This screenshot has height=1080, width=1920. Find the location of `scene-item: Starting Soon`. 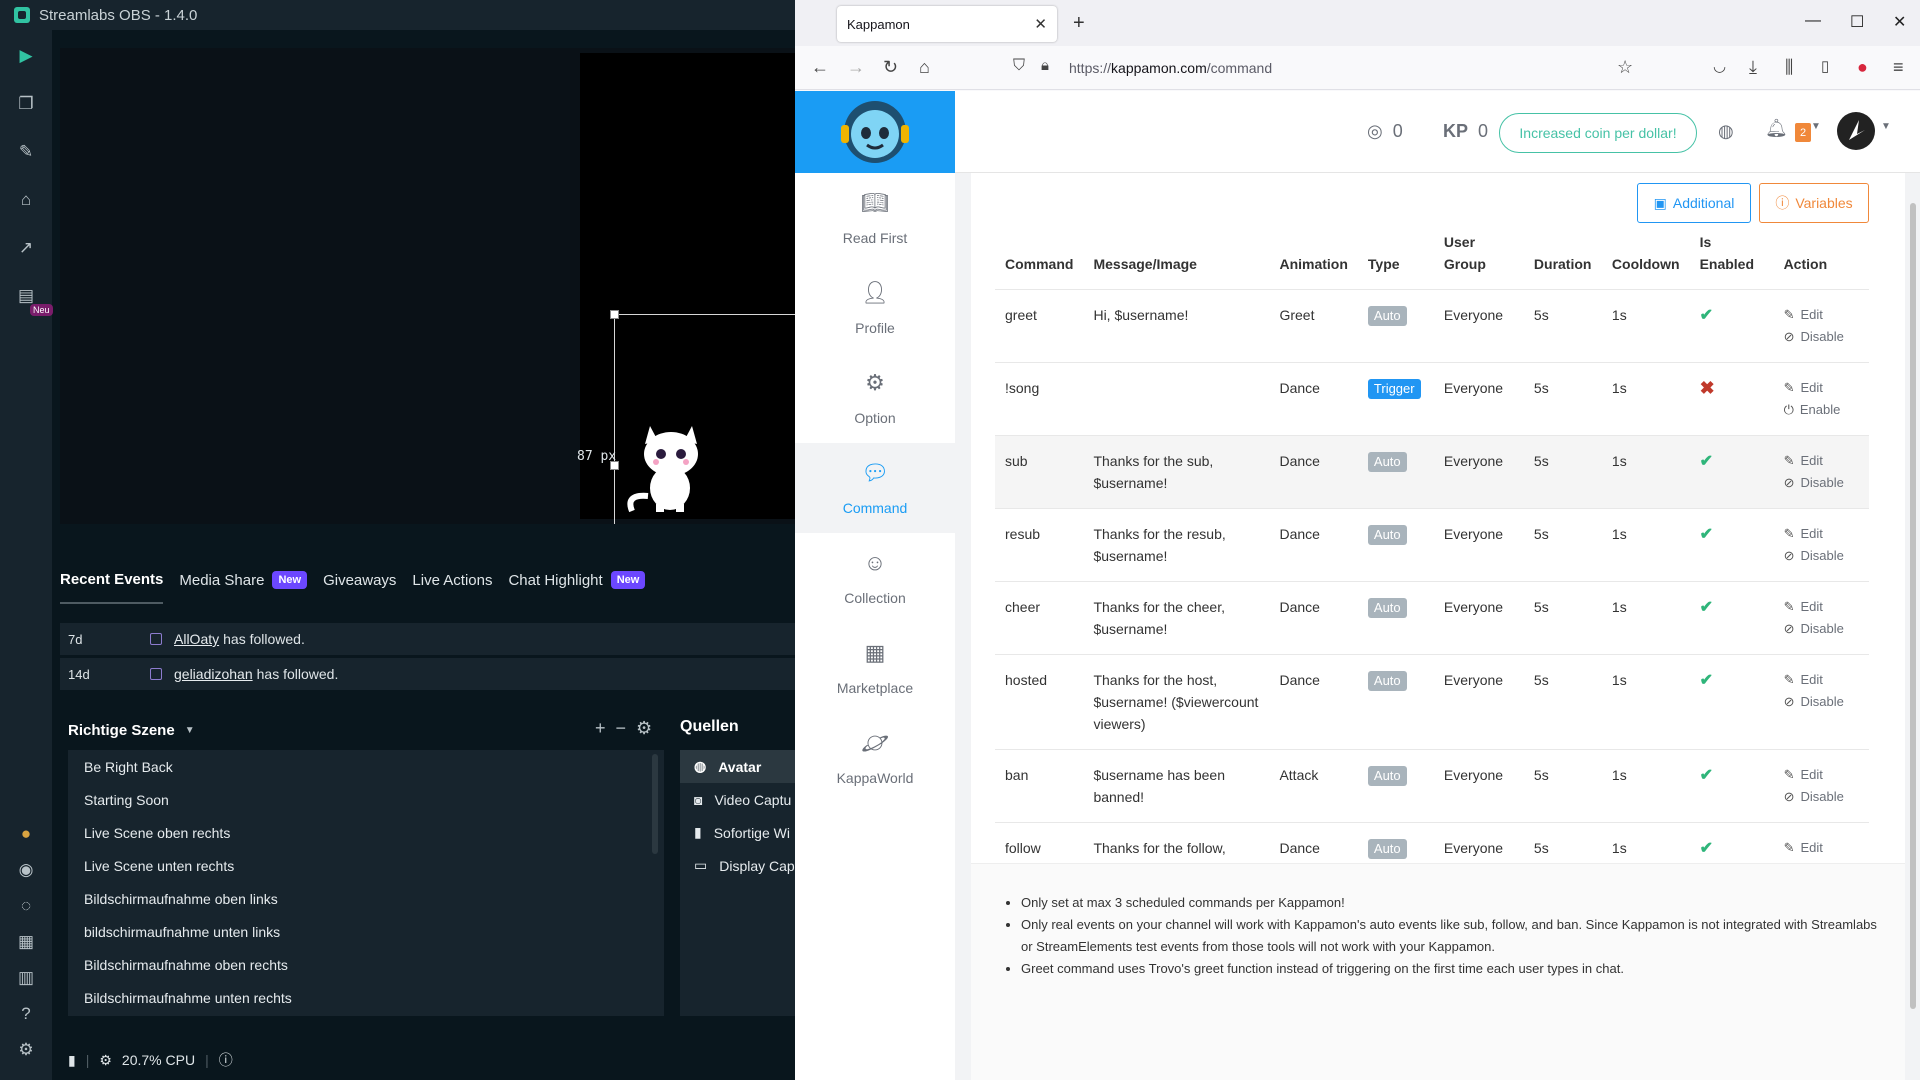

scene-item: Starting Soon is located at coordinates (366, 799).